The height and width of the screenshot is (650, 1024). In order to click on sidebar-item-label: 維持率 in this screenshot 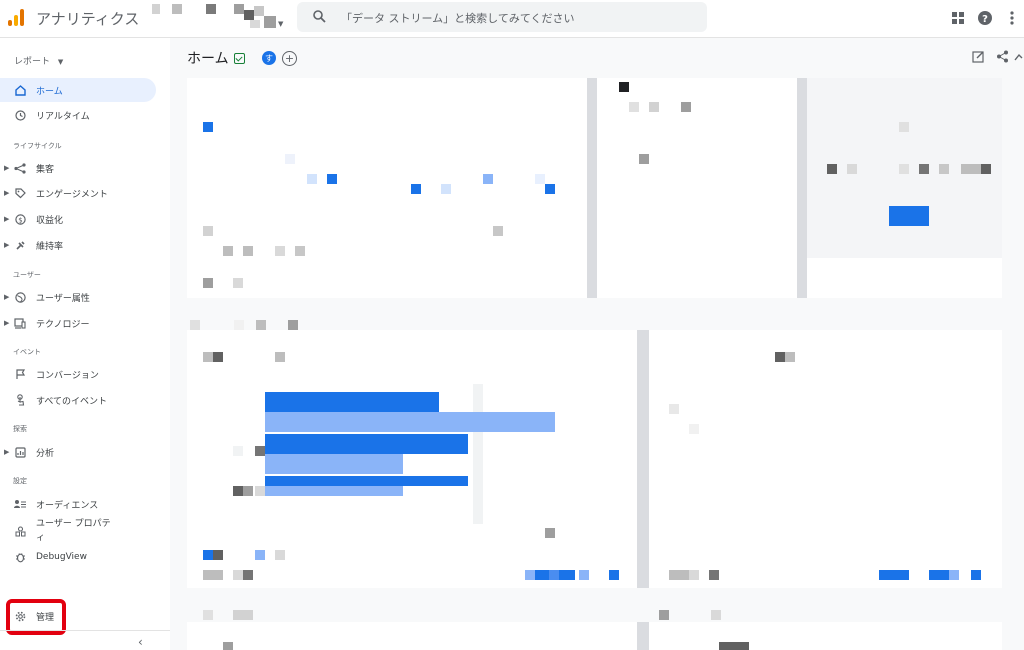, I will do `click(50, 246)`.